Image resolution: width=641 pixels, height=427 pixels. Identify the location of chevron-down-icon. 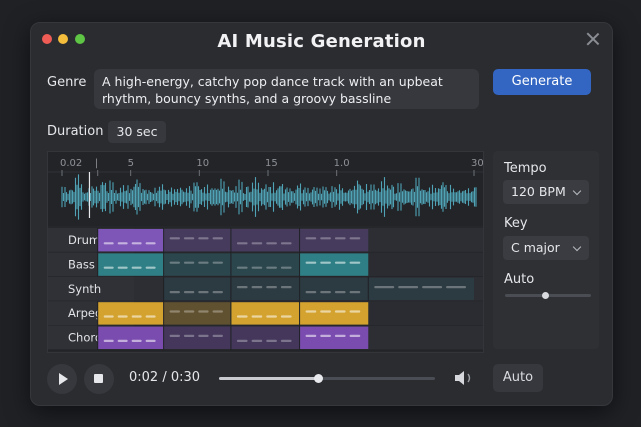
(577, 191).